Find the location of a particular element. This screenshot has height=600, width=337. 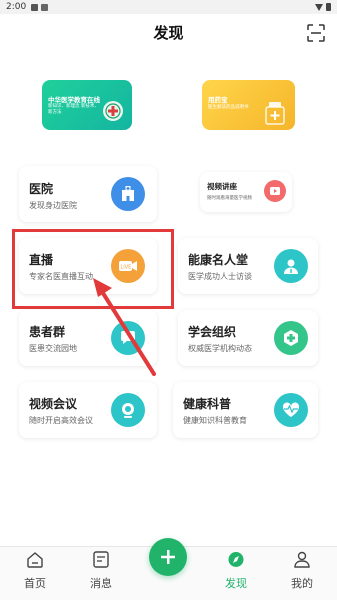

education-logo-icon is located at coordinates (113, 111).